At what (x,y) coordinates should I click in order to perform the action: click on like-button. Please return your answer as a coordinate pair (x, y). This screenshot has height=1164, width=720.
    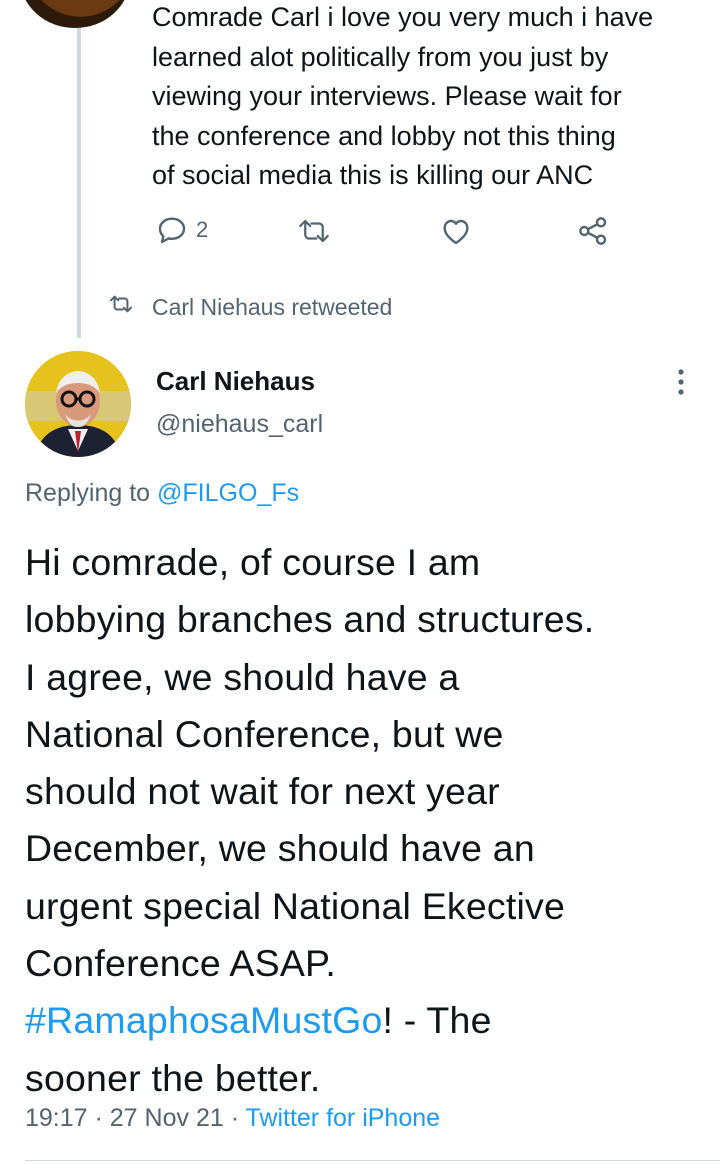
    Looking at the image, I should click on (456, 231).